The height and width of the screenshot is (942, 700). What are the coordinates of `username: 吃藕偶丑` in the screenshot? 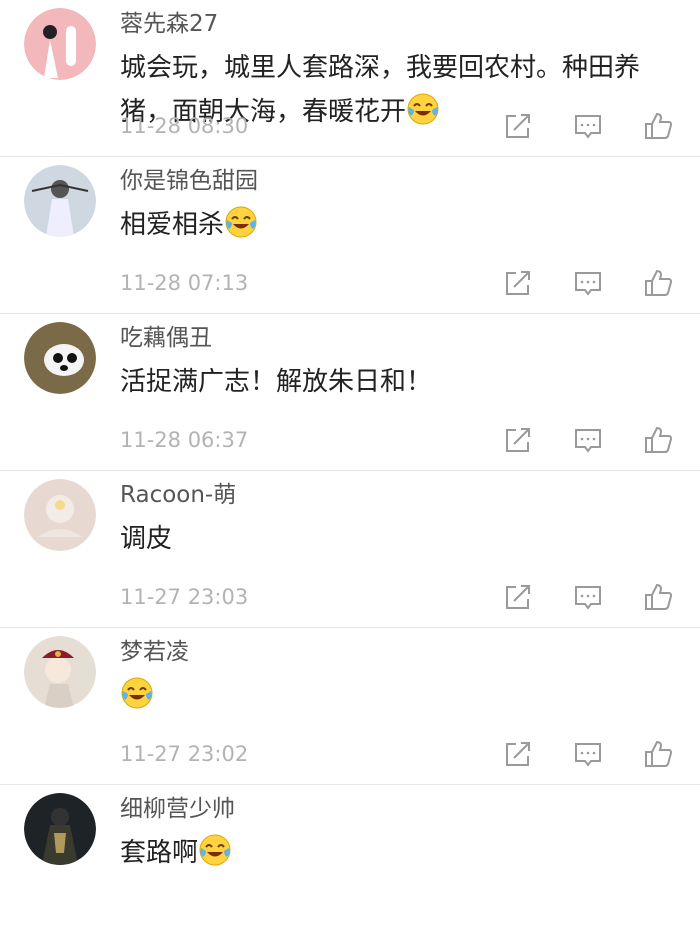 It's located at (166, 338).